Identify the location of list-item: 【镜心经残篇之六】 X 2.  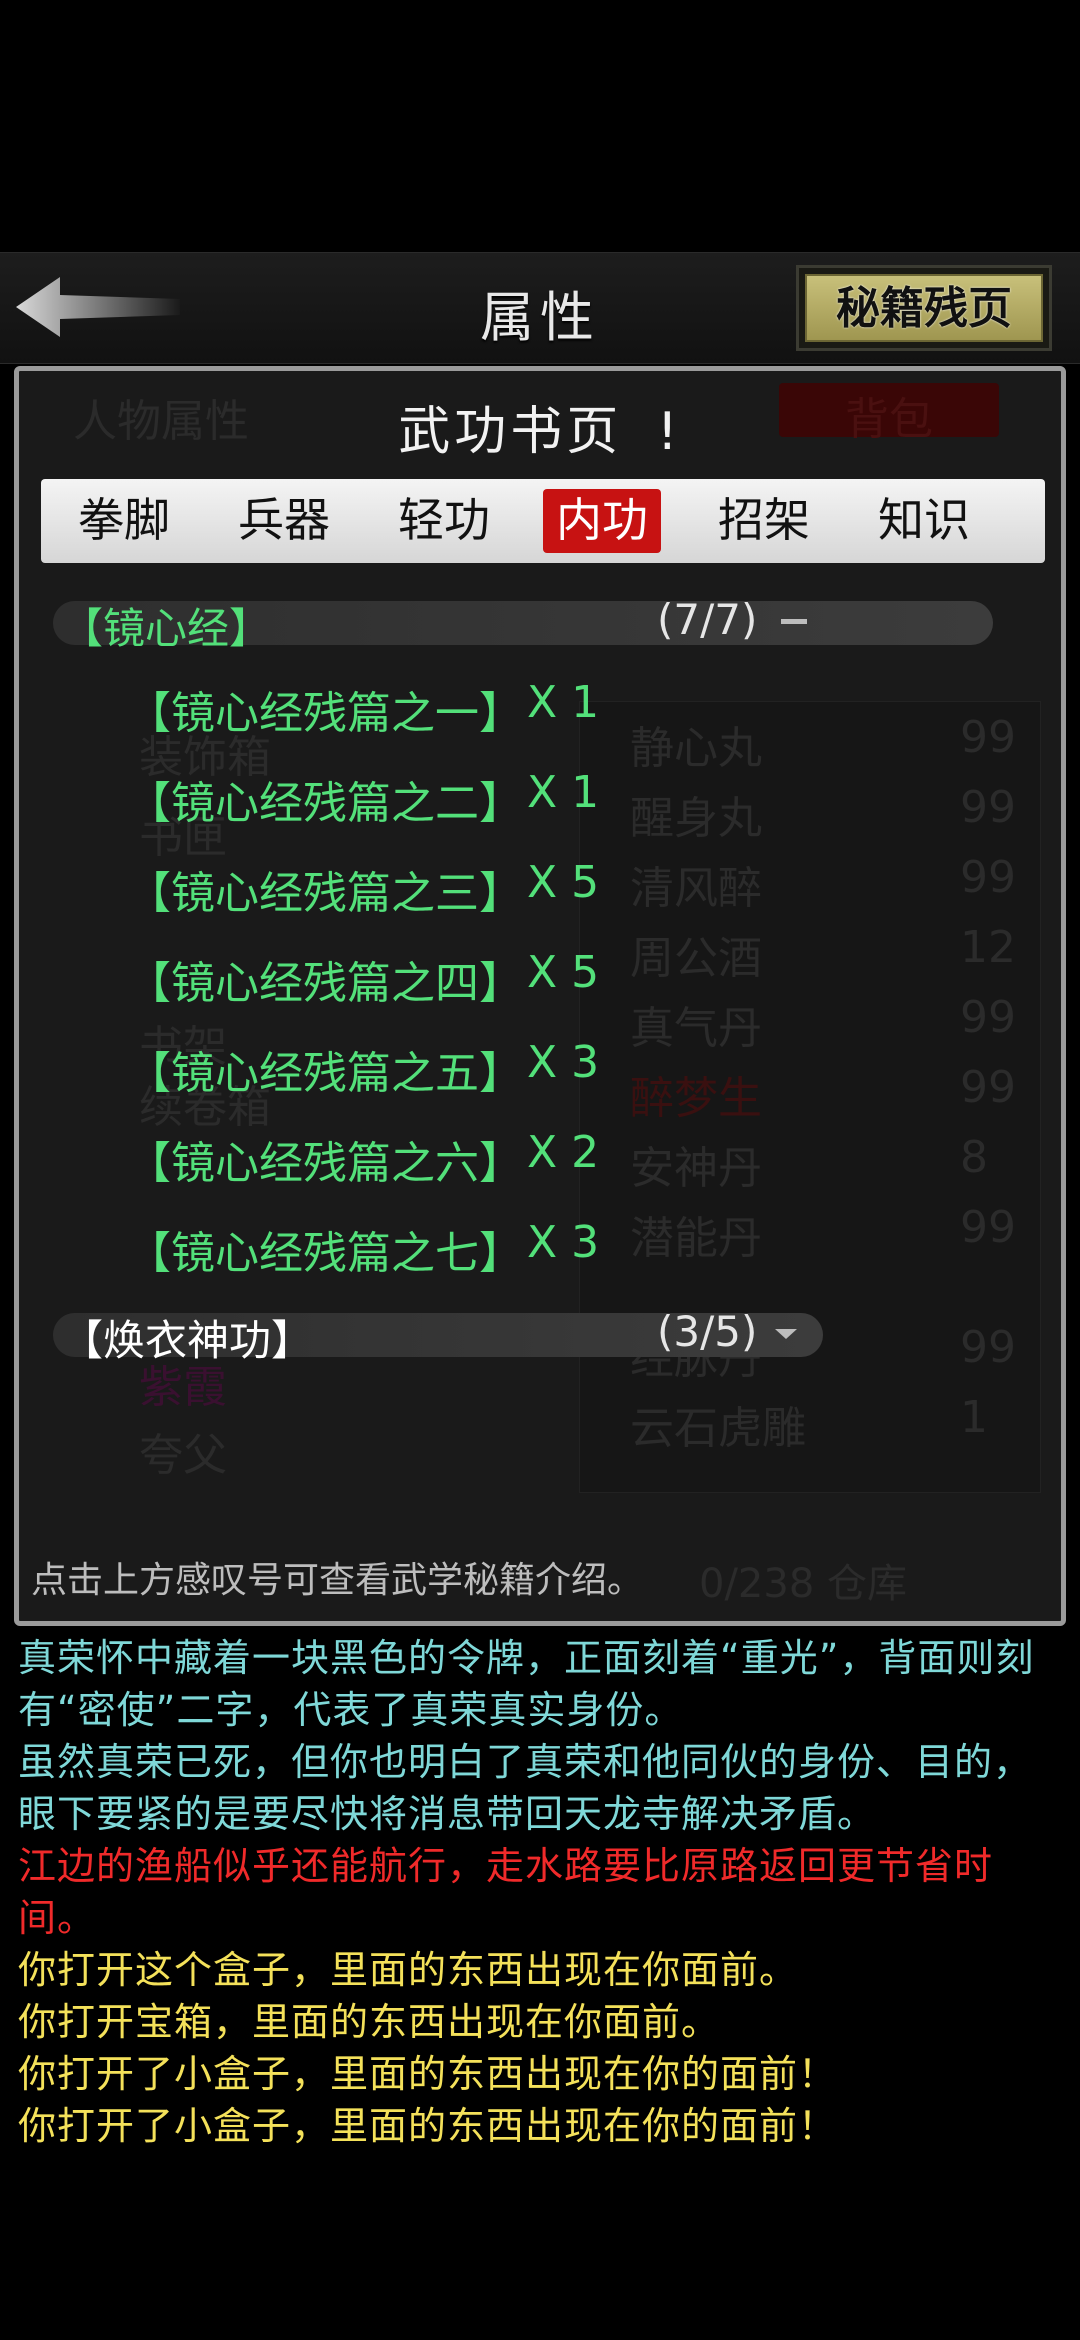
(363, 1158).